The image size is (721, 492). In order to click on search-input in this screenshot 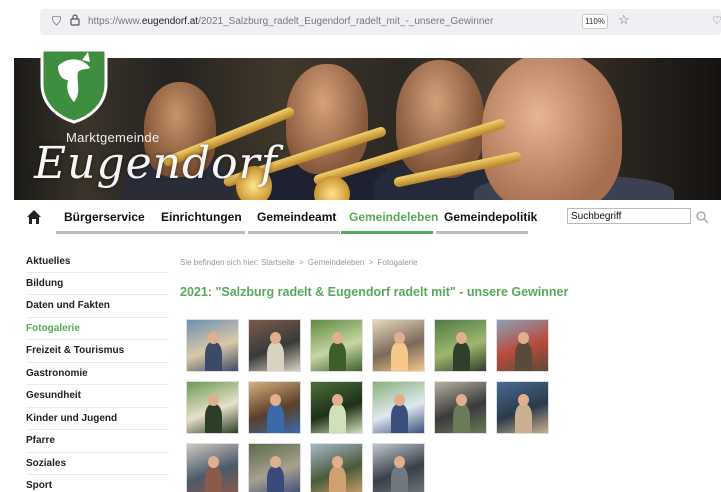, I will do `click(629, 216)`.